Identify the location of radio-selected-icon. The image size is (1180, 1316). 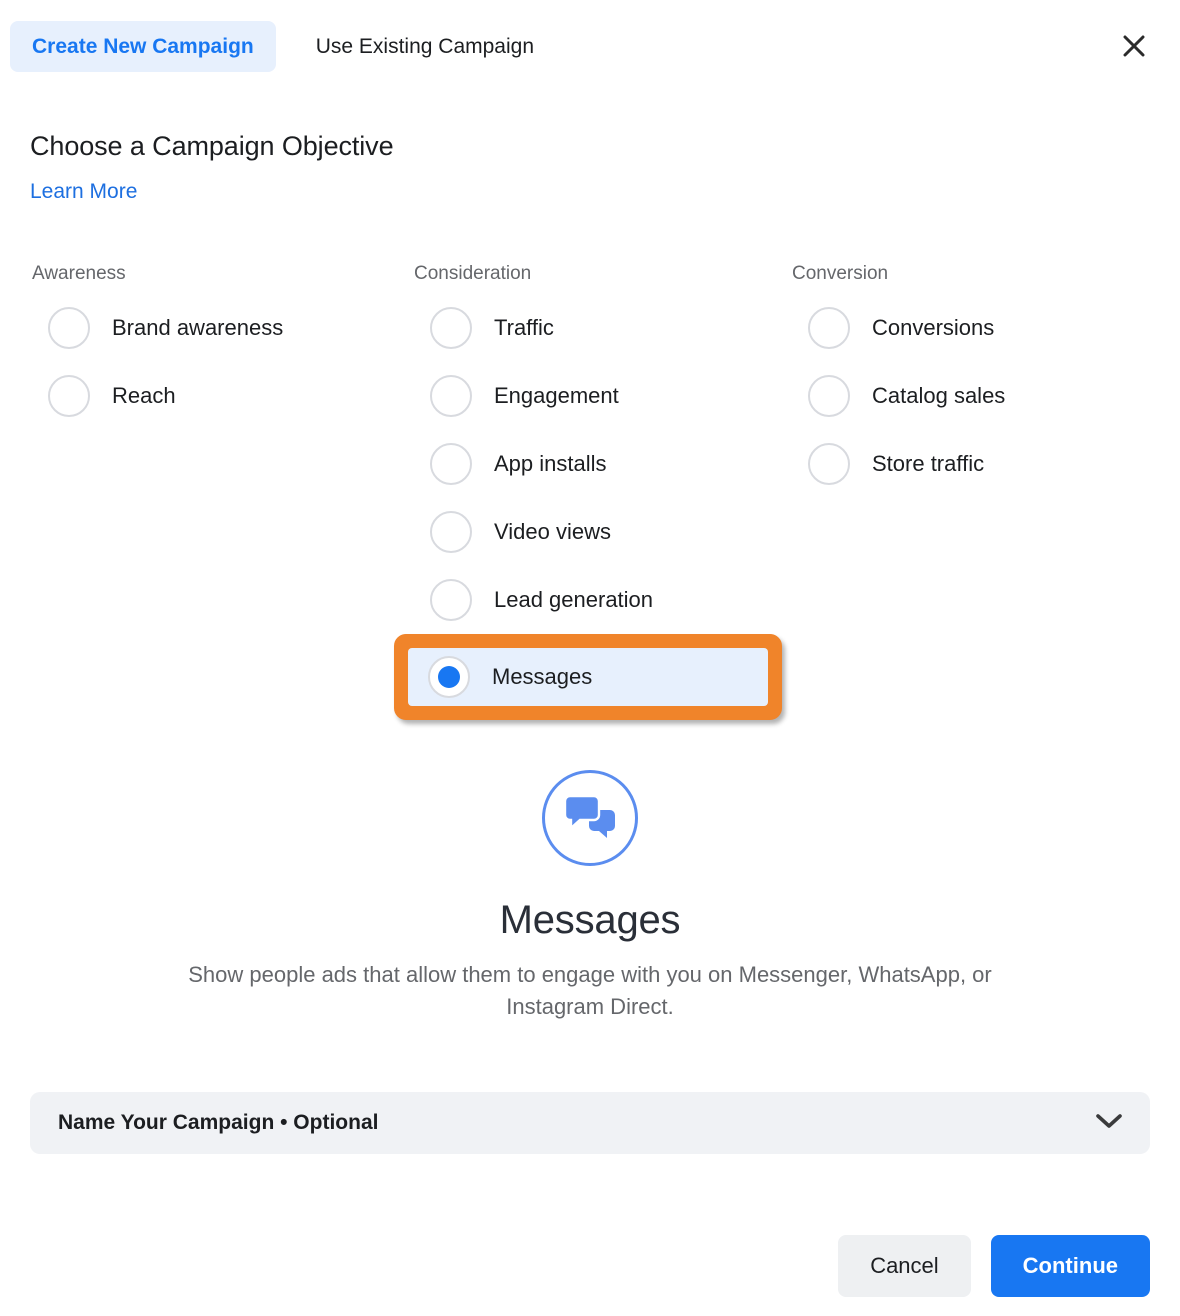
(449, 677).